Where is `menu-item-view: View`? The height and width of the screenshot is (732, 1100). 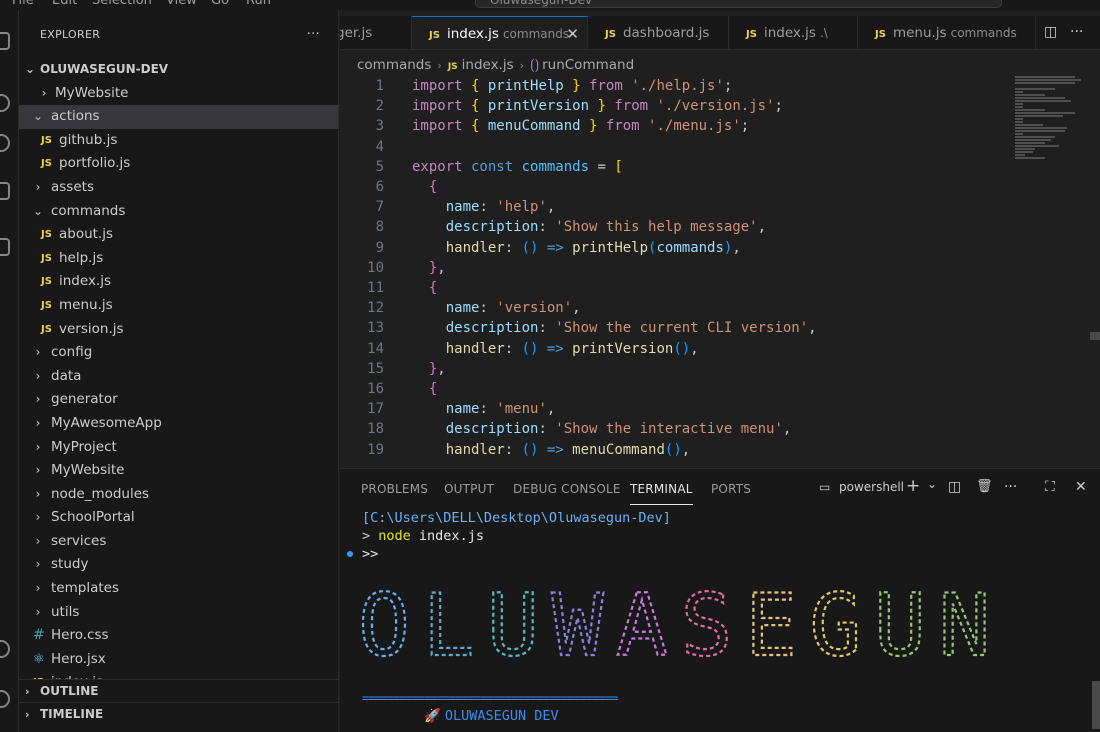
menu-item-view: View is located at coordinates (181, 4).